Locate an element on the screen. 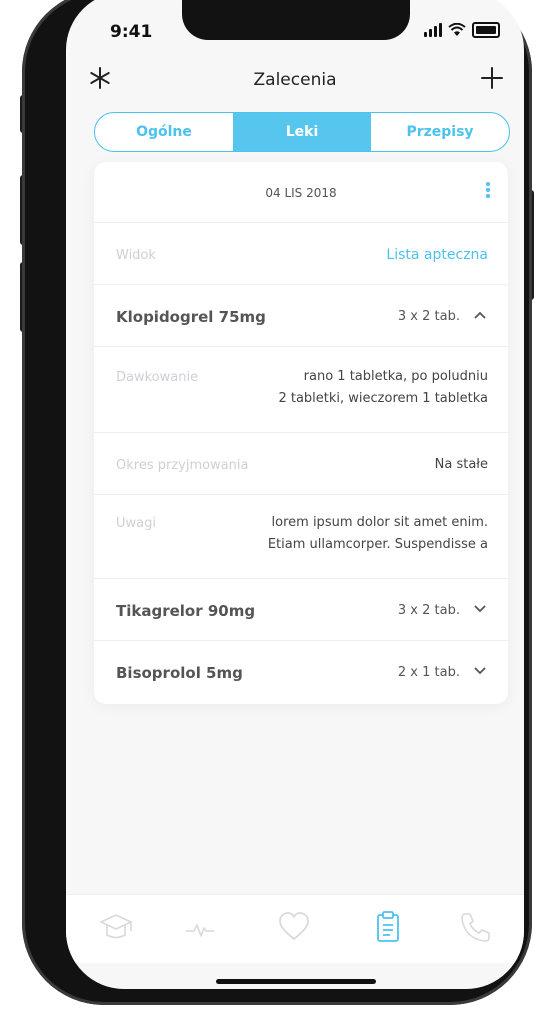 Image resolution: width=539 pixels, height=1011 pixels. battery-icon is located at coordinates (486, 30).